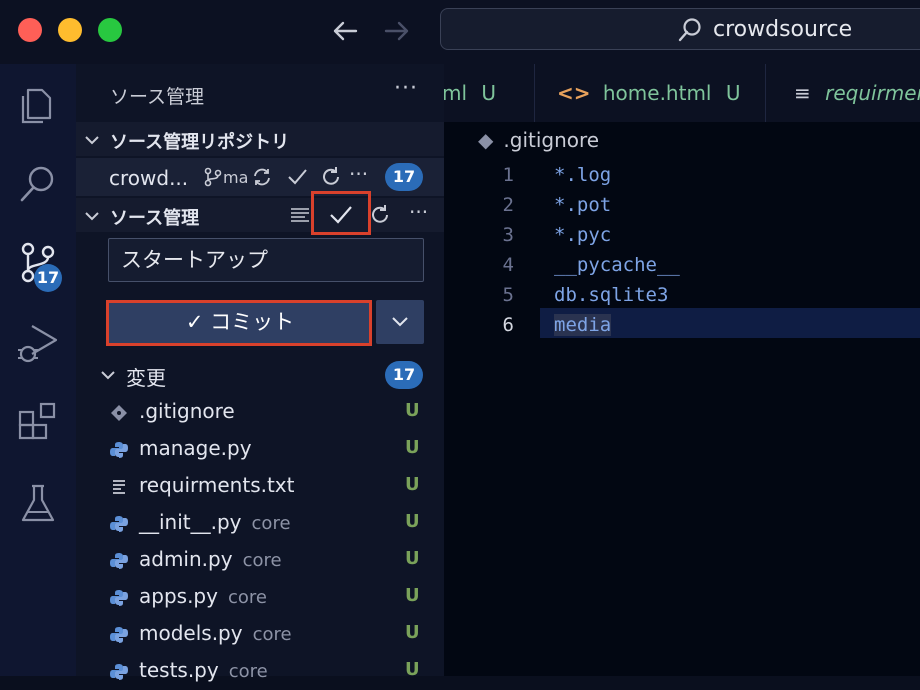 This screenshot has width=920, height=690. What do you see at coordinates (119, 487) in the screenshot?
I see `text-lines-icon` at bounding box center [119, 487].